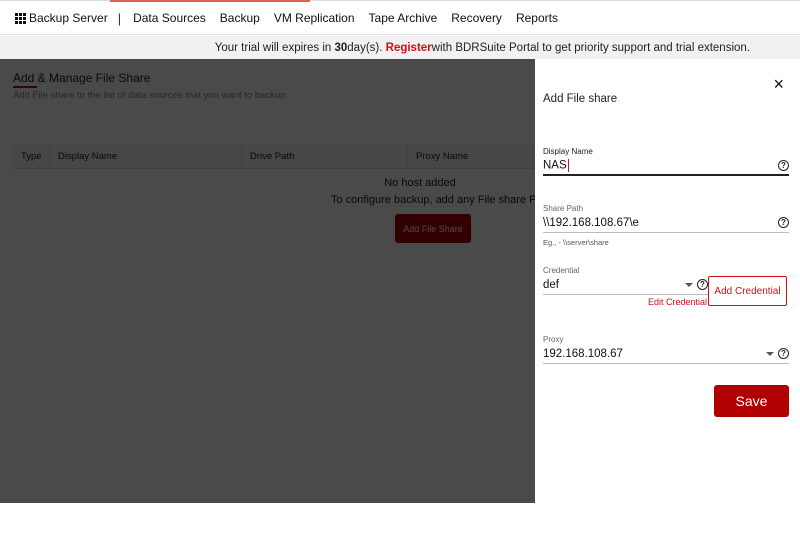 This screenshot has height=533, width=800. What do you see at coordinates (658, 223) in the screenshot?
I see `share-path-input: \\192.168.108.67\e` at bounding box center [658, 223].